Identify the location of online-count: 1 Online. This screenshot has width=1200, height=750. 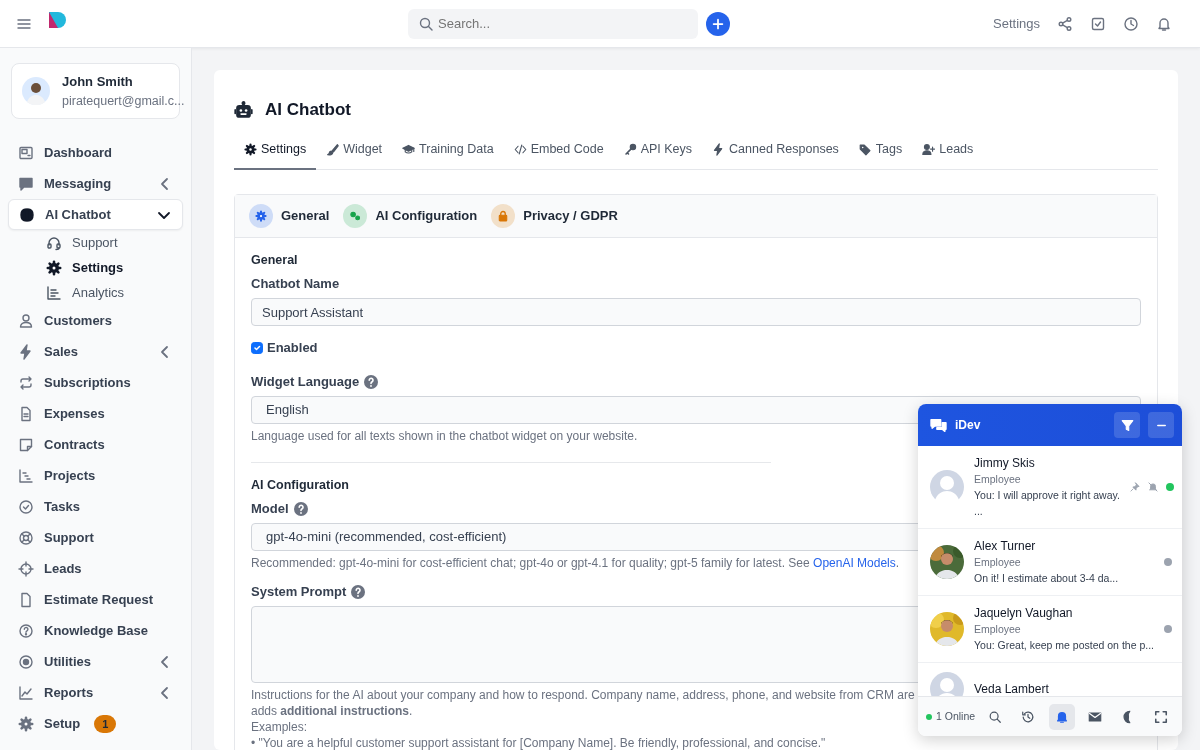
(956, 716).